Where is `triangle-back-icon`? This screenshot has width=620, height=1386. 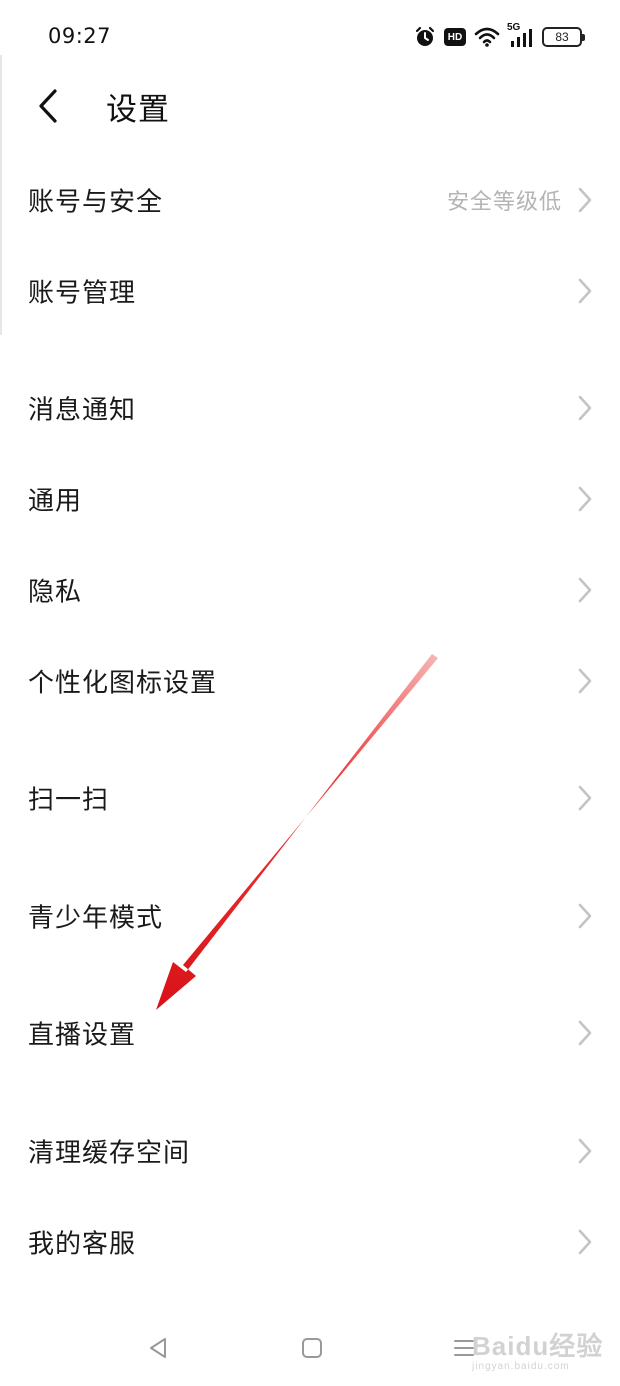 triangle-back-icon is located at coordinates (158, 1348).